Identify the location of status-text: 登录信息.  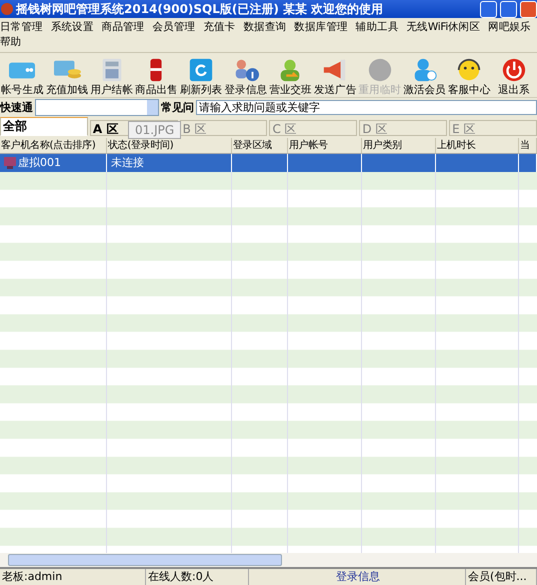
(357, 577).